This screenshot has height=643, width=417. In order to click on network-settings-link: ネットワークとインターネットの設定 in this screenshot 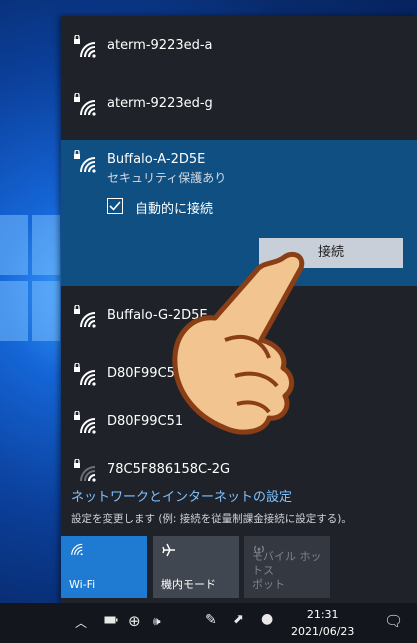, I will do `click(211, 495)`.